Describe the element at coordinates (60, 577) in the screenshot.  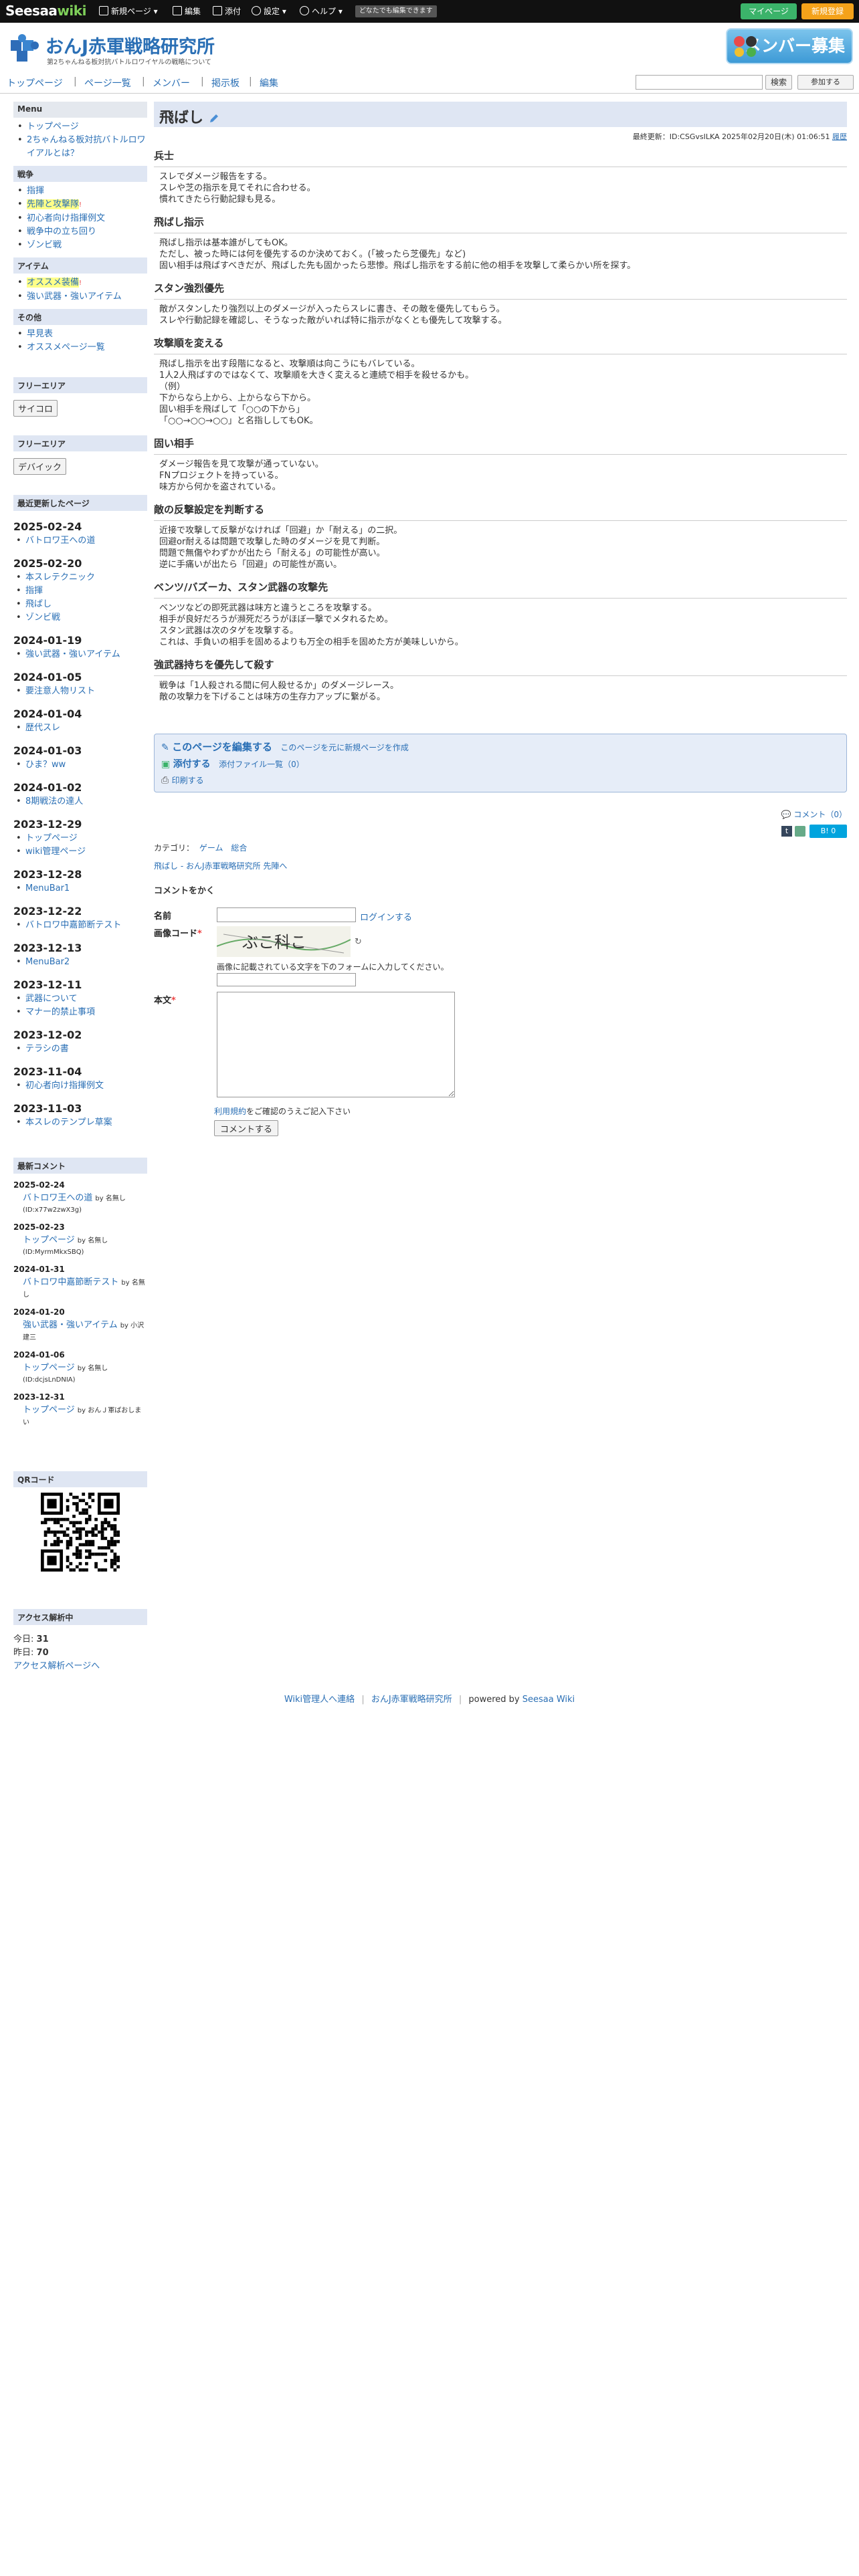
I see `recent-page-link: 本スレテクニック` at that location.